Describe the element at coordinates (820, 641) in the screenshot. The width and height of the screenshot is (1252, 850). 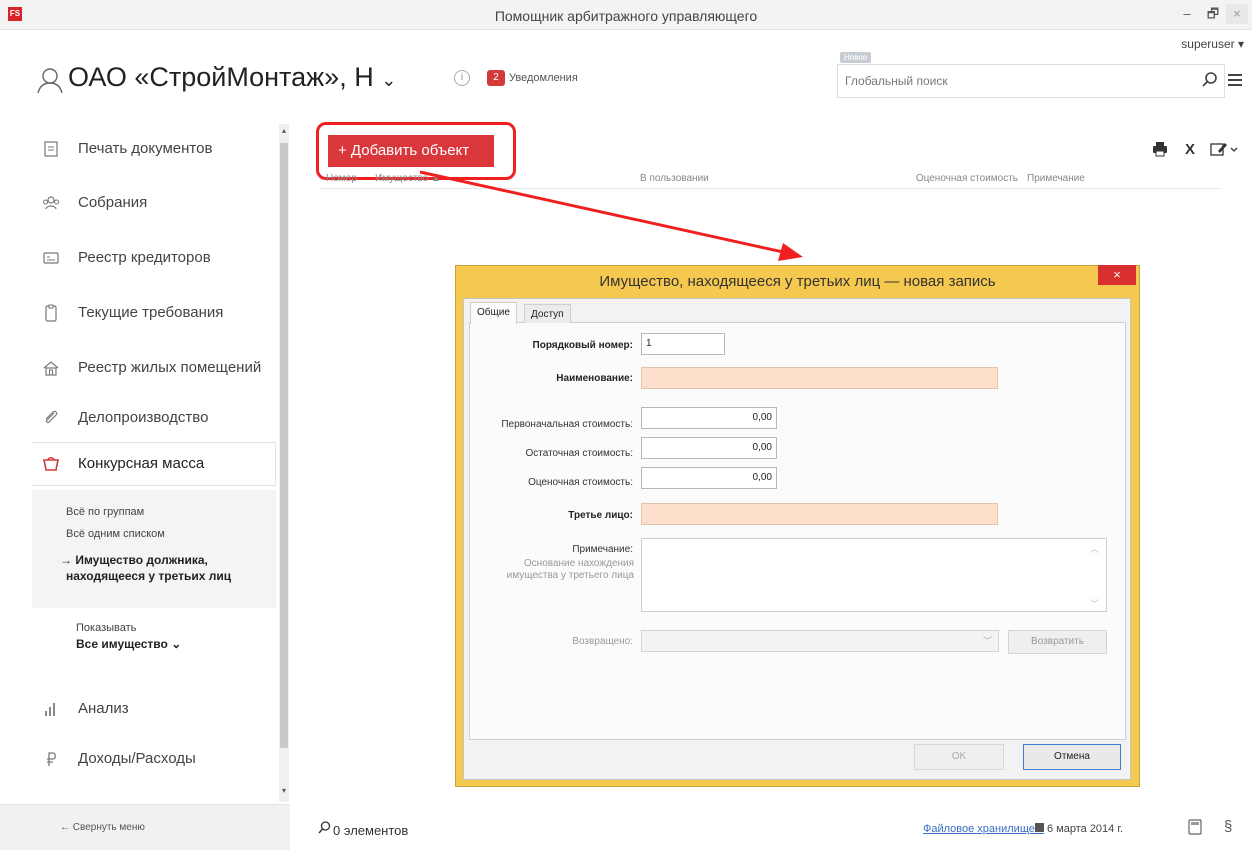
I see `returned-select` at that location.